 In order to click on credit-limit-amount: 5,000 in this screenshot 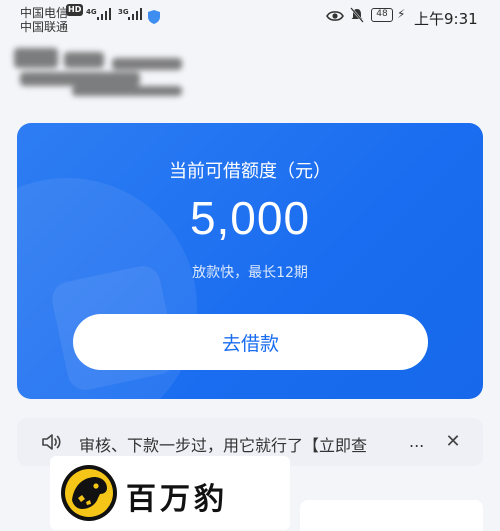, I will do `click(250, 218)`.